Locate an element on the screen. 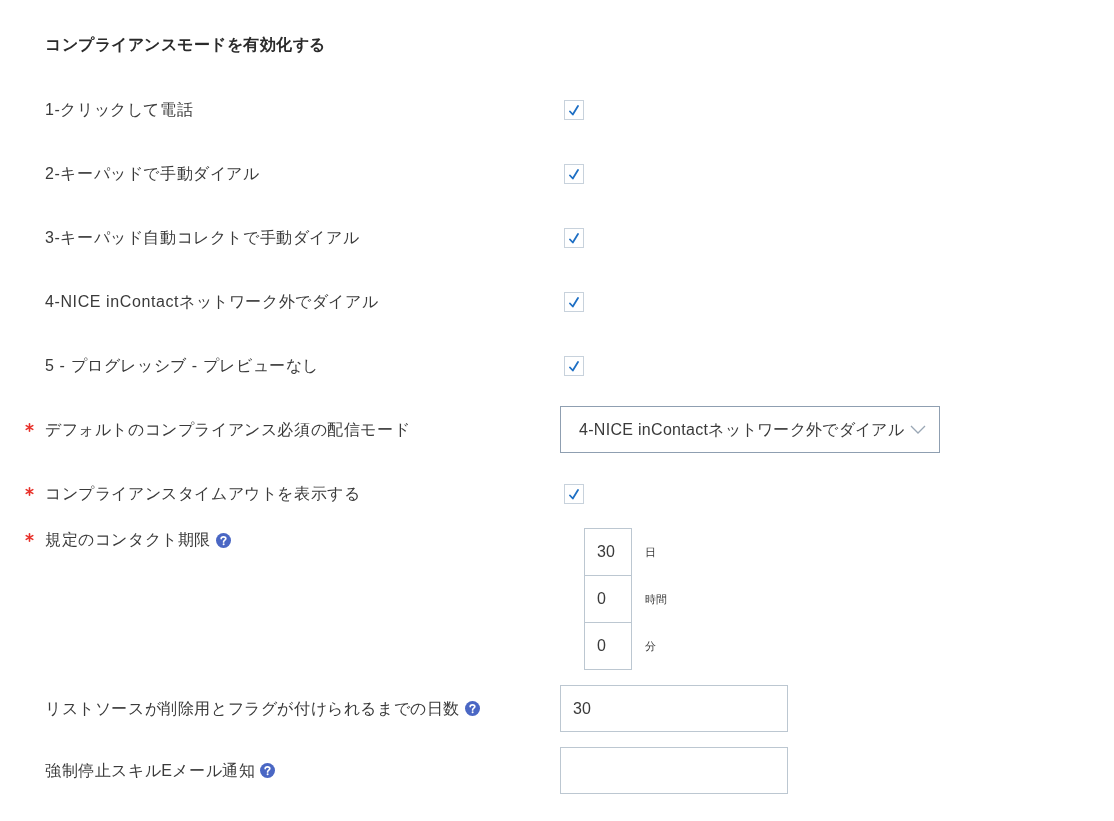  field-label: 強制停止スキルEメール通知 is located at coordinates (150, 770).